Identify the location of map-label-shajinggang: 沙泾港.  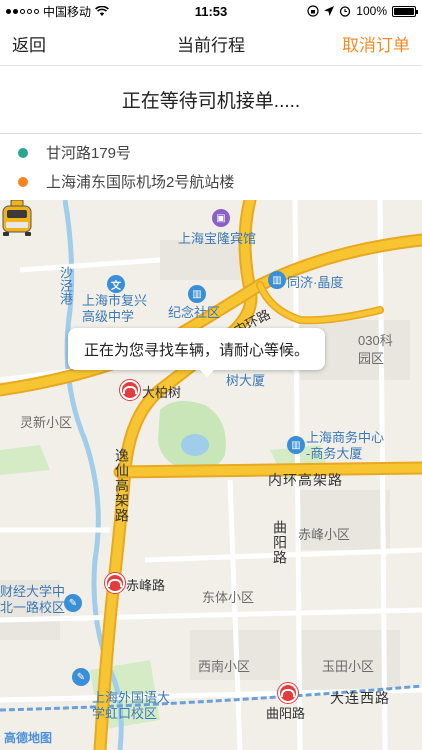
(65, 285).